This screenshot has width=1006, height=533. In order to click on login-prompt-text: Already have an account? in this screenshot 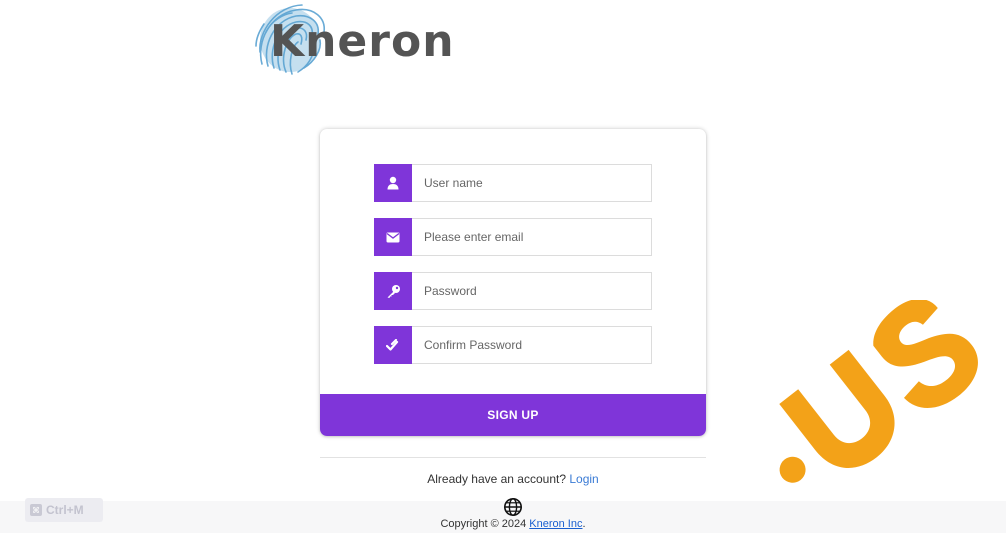, I will do `click(498, 479)`.